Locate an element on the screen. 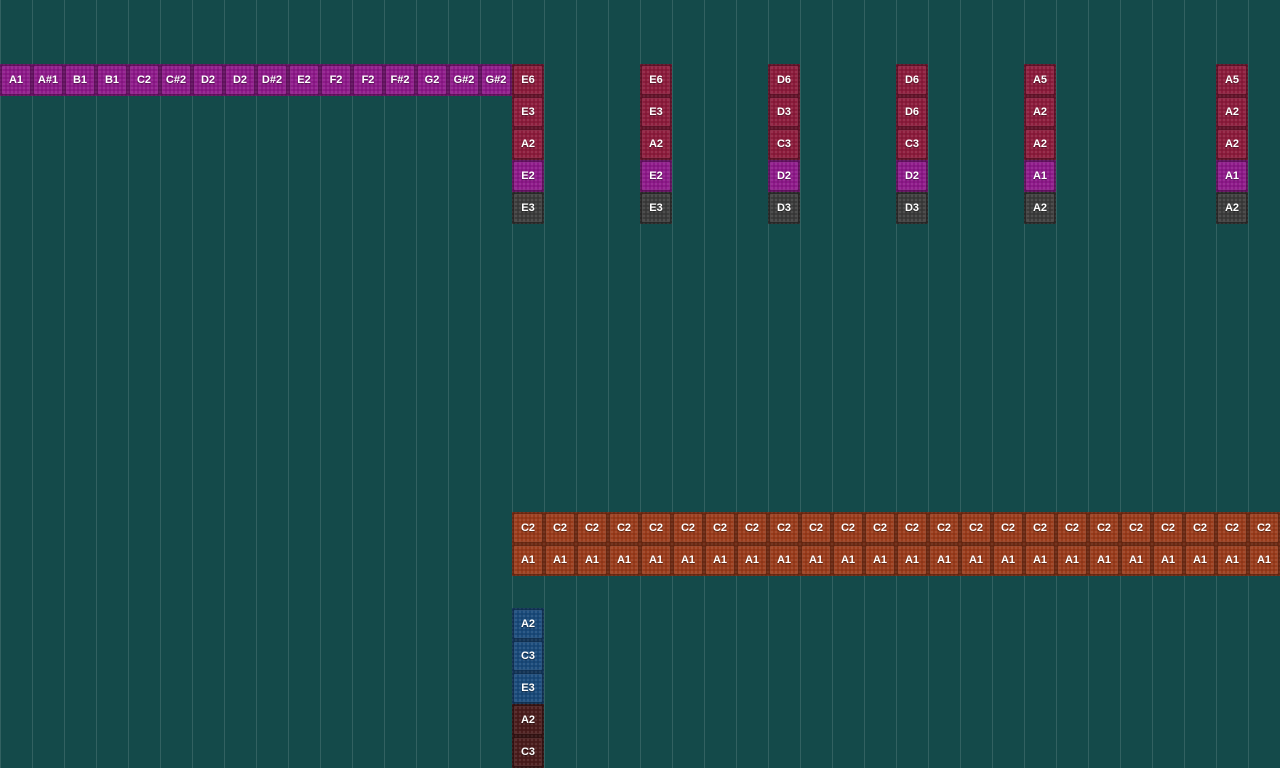  note-purple-run: C#2 is located at coordinates (176, 80).